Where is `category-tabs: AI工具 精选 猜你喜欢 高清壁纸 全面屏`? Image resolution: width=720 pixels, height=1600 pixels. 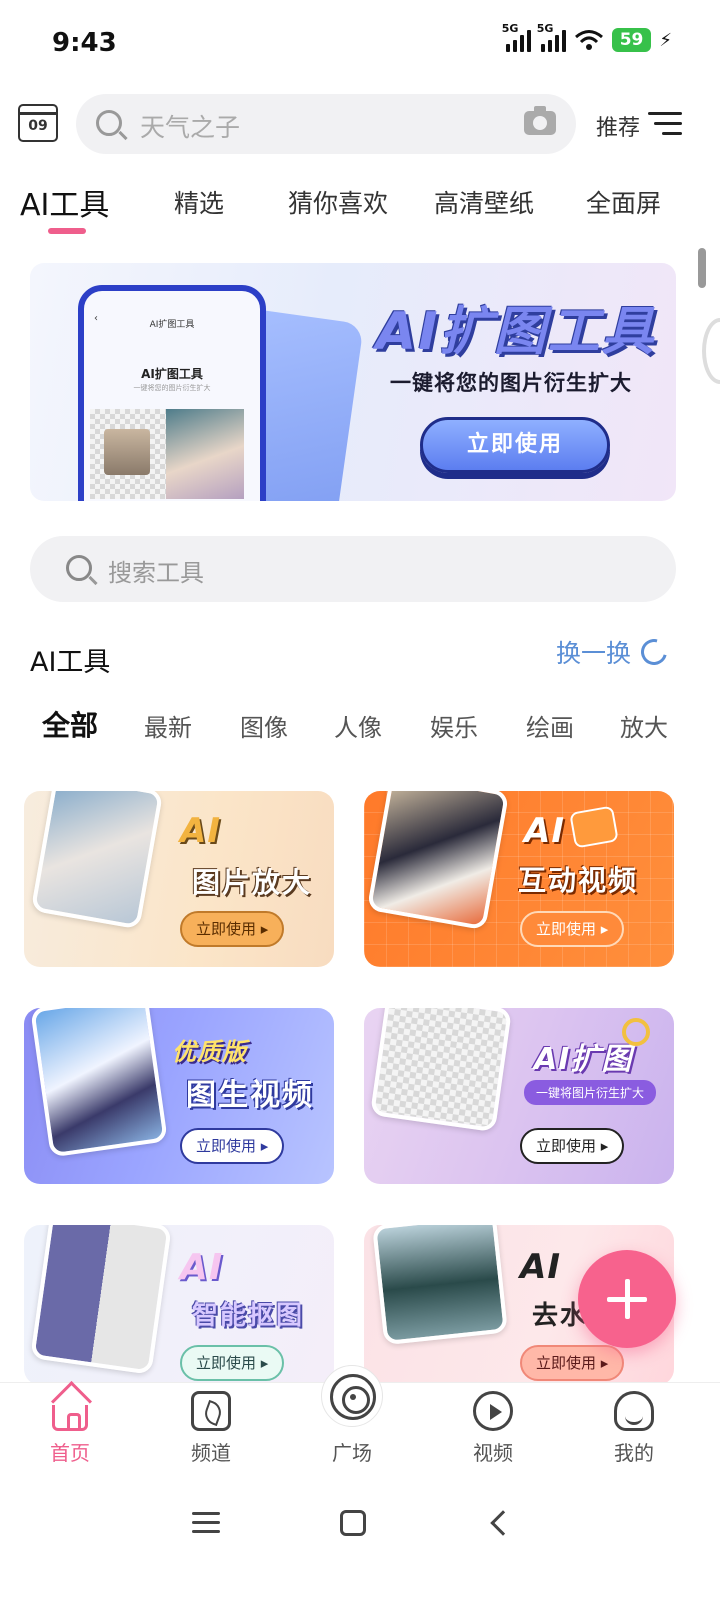 category-tabs: AI工具 精选 猜你喜欢 高清壁纸 全面屏 is located at coordinates (360, 209).